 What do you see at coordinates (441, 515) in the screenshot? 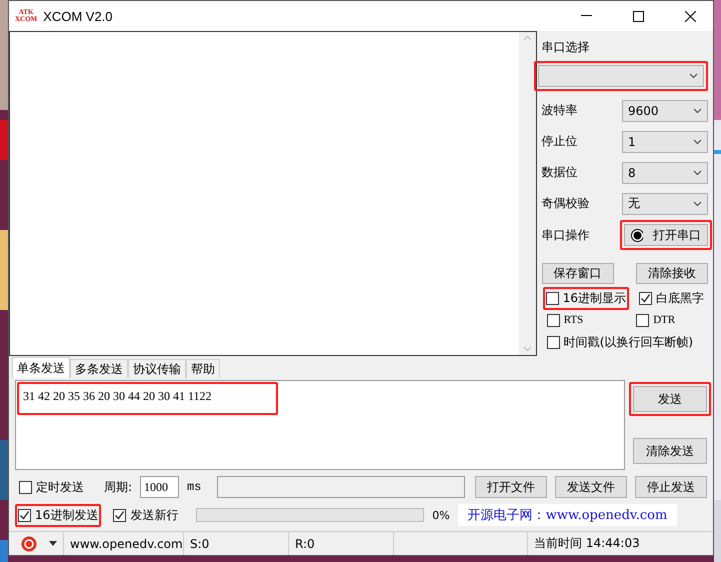
I see `progress-reading: 0%` at bounding box center [441, 515].